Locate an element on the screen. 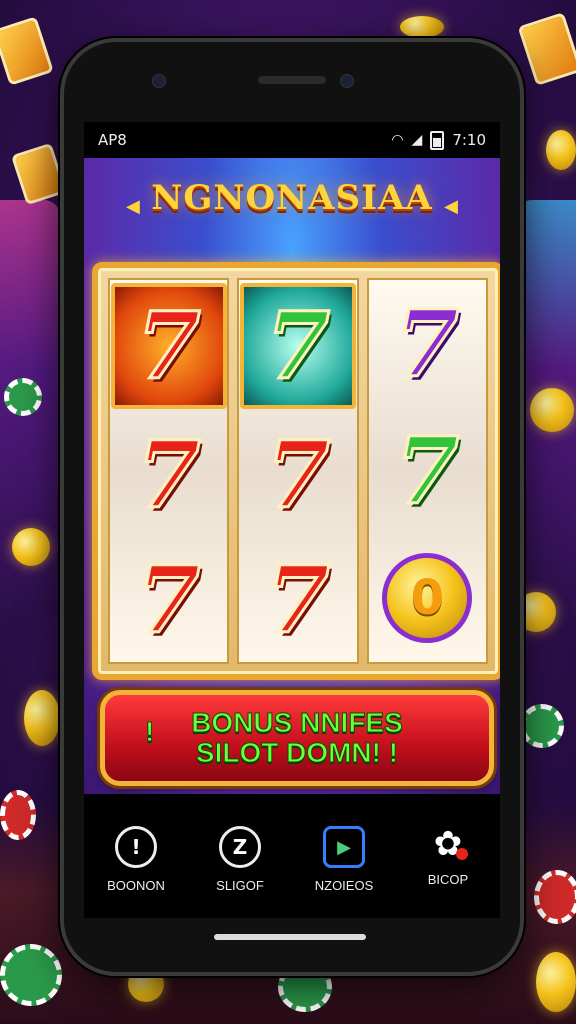  symbol-tile: 0 is located at coordinates (427, 598).